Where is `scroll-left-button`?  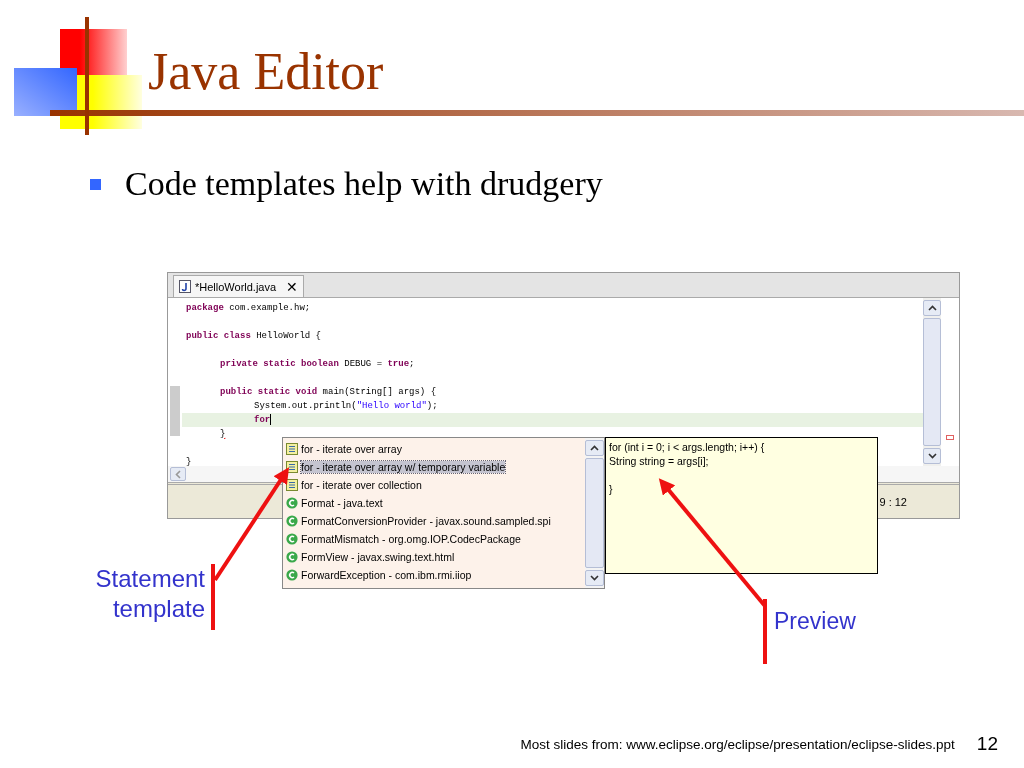 scroll-left-button is located at coordinates (178, 474).